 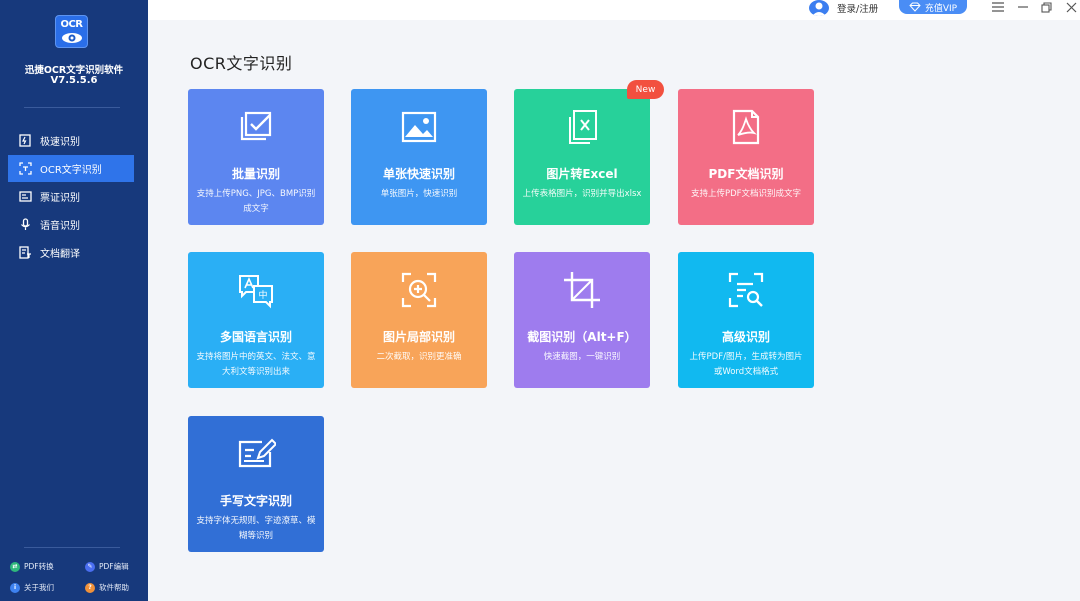 What do you see at coordinates (256, 292) in the screenshot?
I see `language-icon: 中` at bounding box center [256, 292].